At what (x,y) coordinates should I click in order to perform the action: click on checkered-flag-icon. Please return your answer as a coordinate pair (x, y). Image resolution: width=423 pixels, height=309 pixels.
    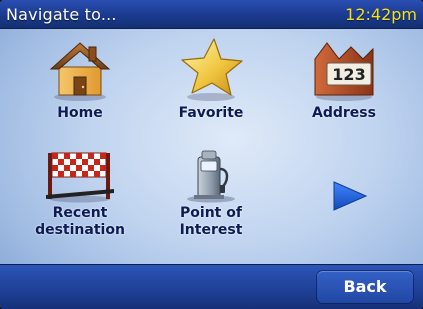
    Looking at the image, I should click on (80, 177).